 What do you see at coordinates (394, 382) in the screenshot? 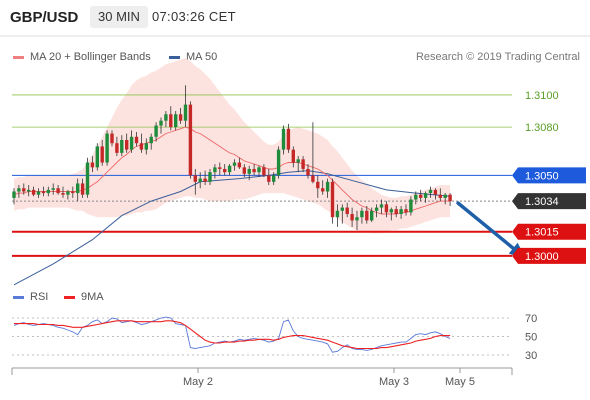
I see `x-tick-label: May 3` at bounding box center [394, 382].